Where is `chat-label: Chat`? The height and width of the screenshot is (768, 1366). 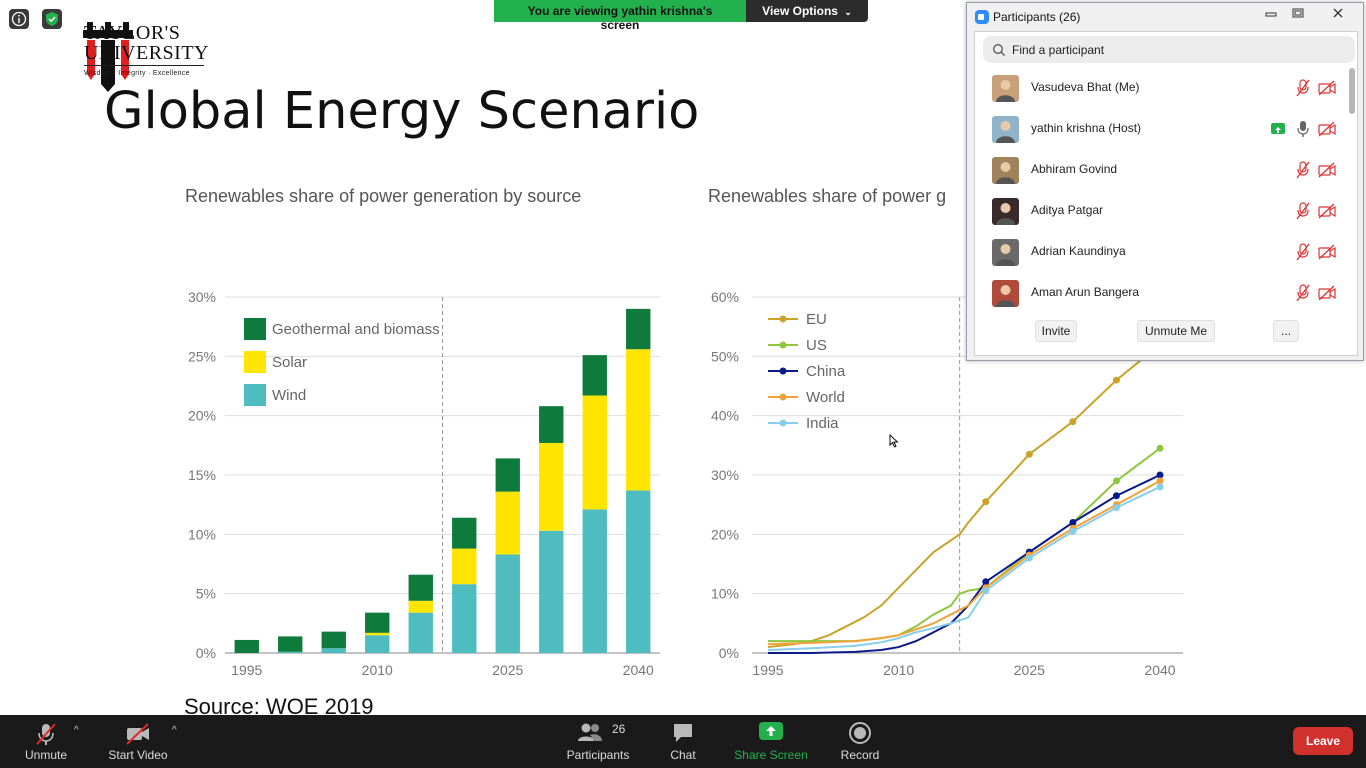 chat-label: Chat is located at coordinates (683, 755).